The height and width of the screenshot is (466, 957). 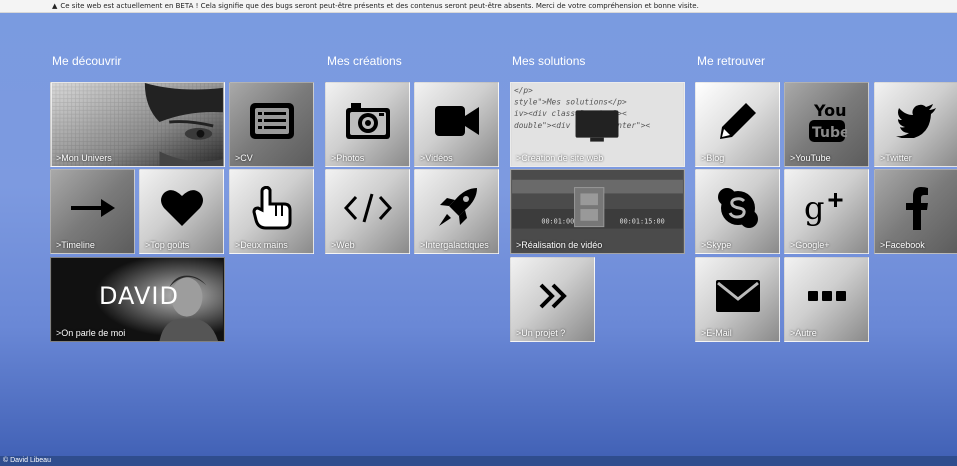 I want to click on tile-cv: >CV, so click(x=271, y=124).